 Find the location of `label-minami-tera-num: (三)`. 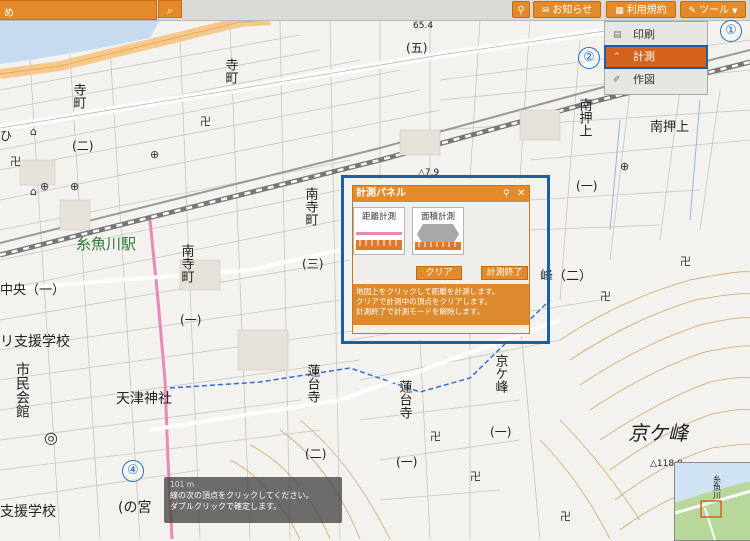

label-minami-tera-num: (三) is located at coordinates (312, 264).